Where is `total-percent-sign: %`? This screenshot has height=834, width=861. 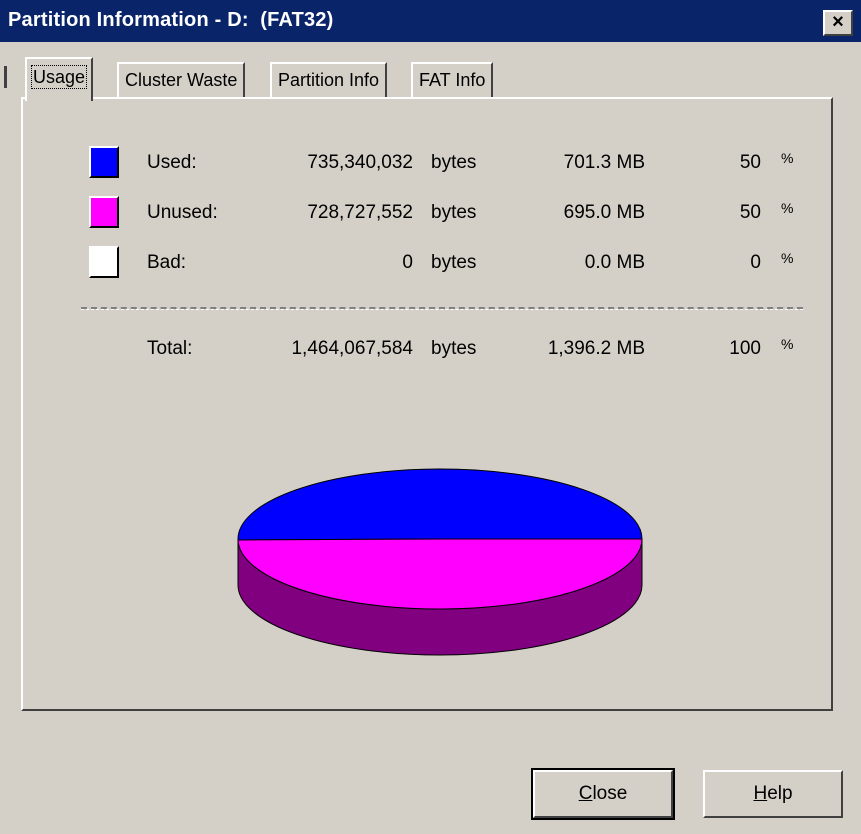
total-percent-sign: % is located at coordinates (787, 344).